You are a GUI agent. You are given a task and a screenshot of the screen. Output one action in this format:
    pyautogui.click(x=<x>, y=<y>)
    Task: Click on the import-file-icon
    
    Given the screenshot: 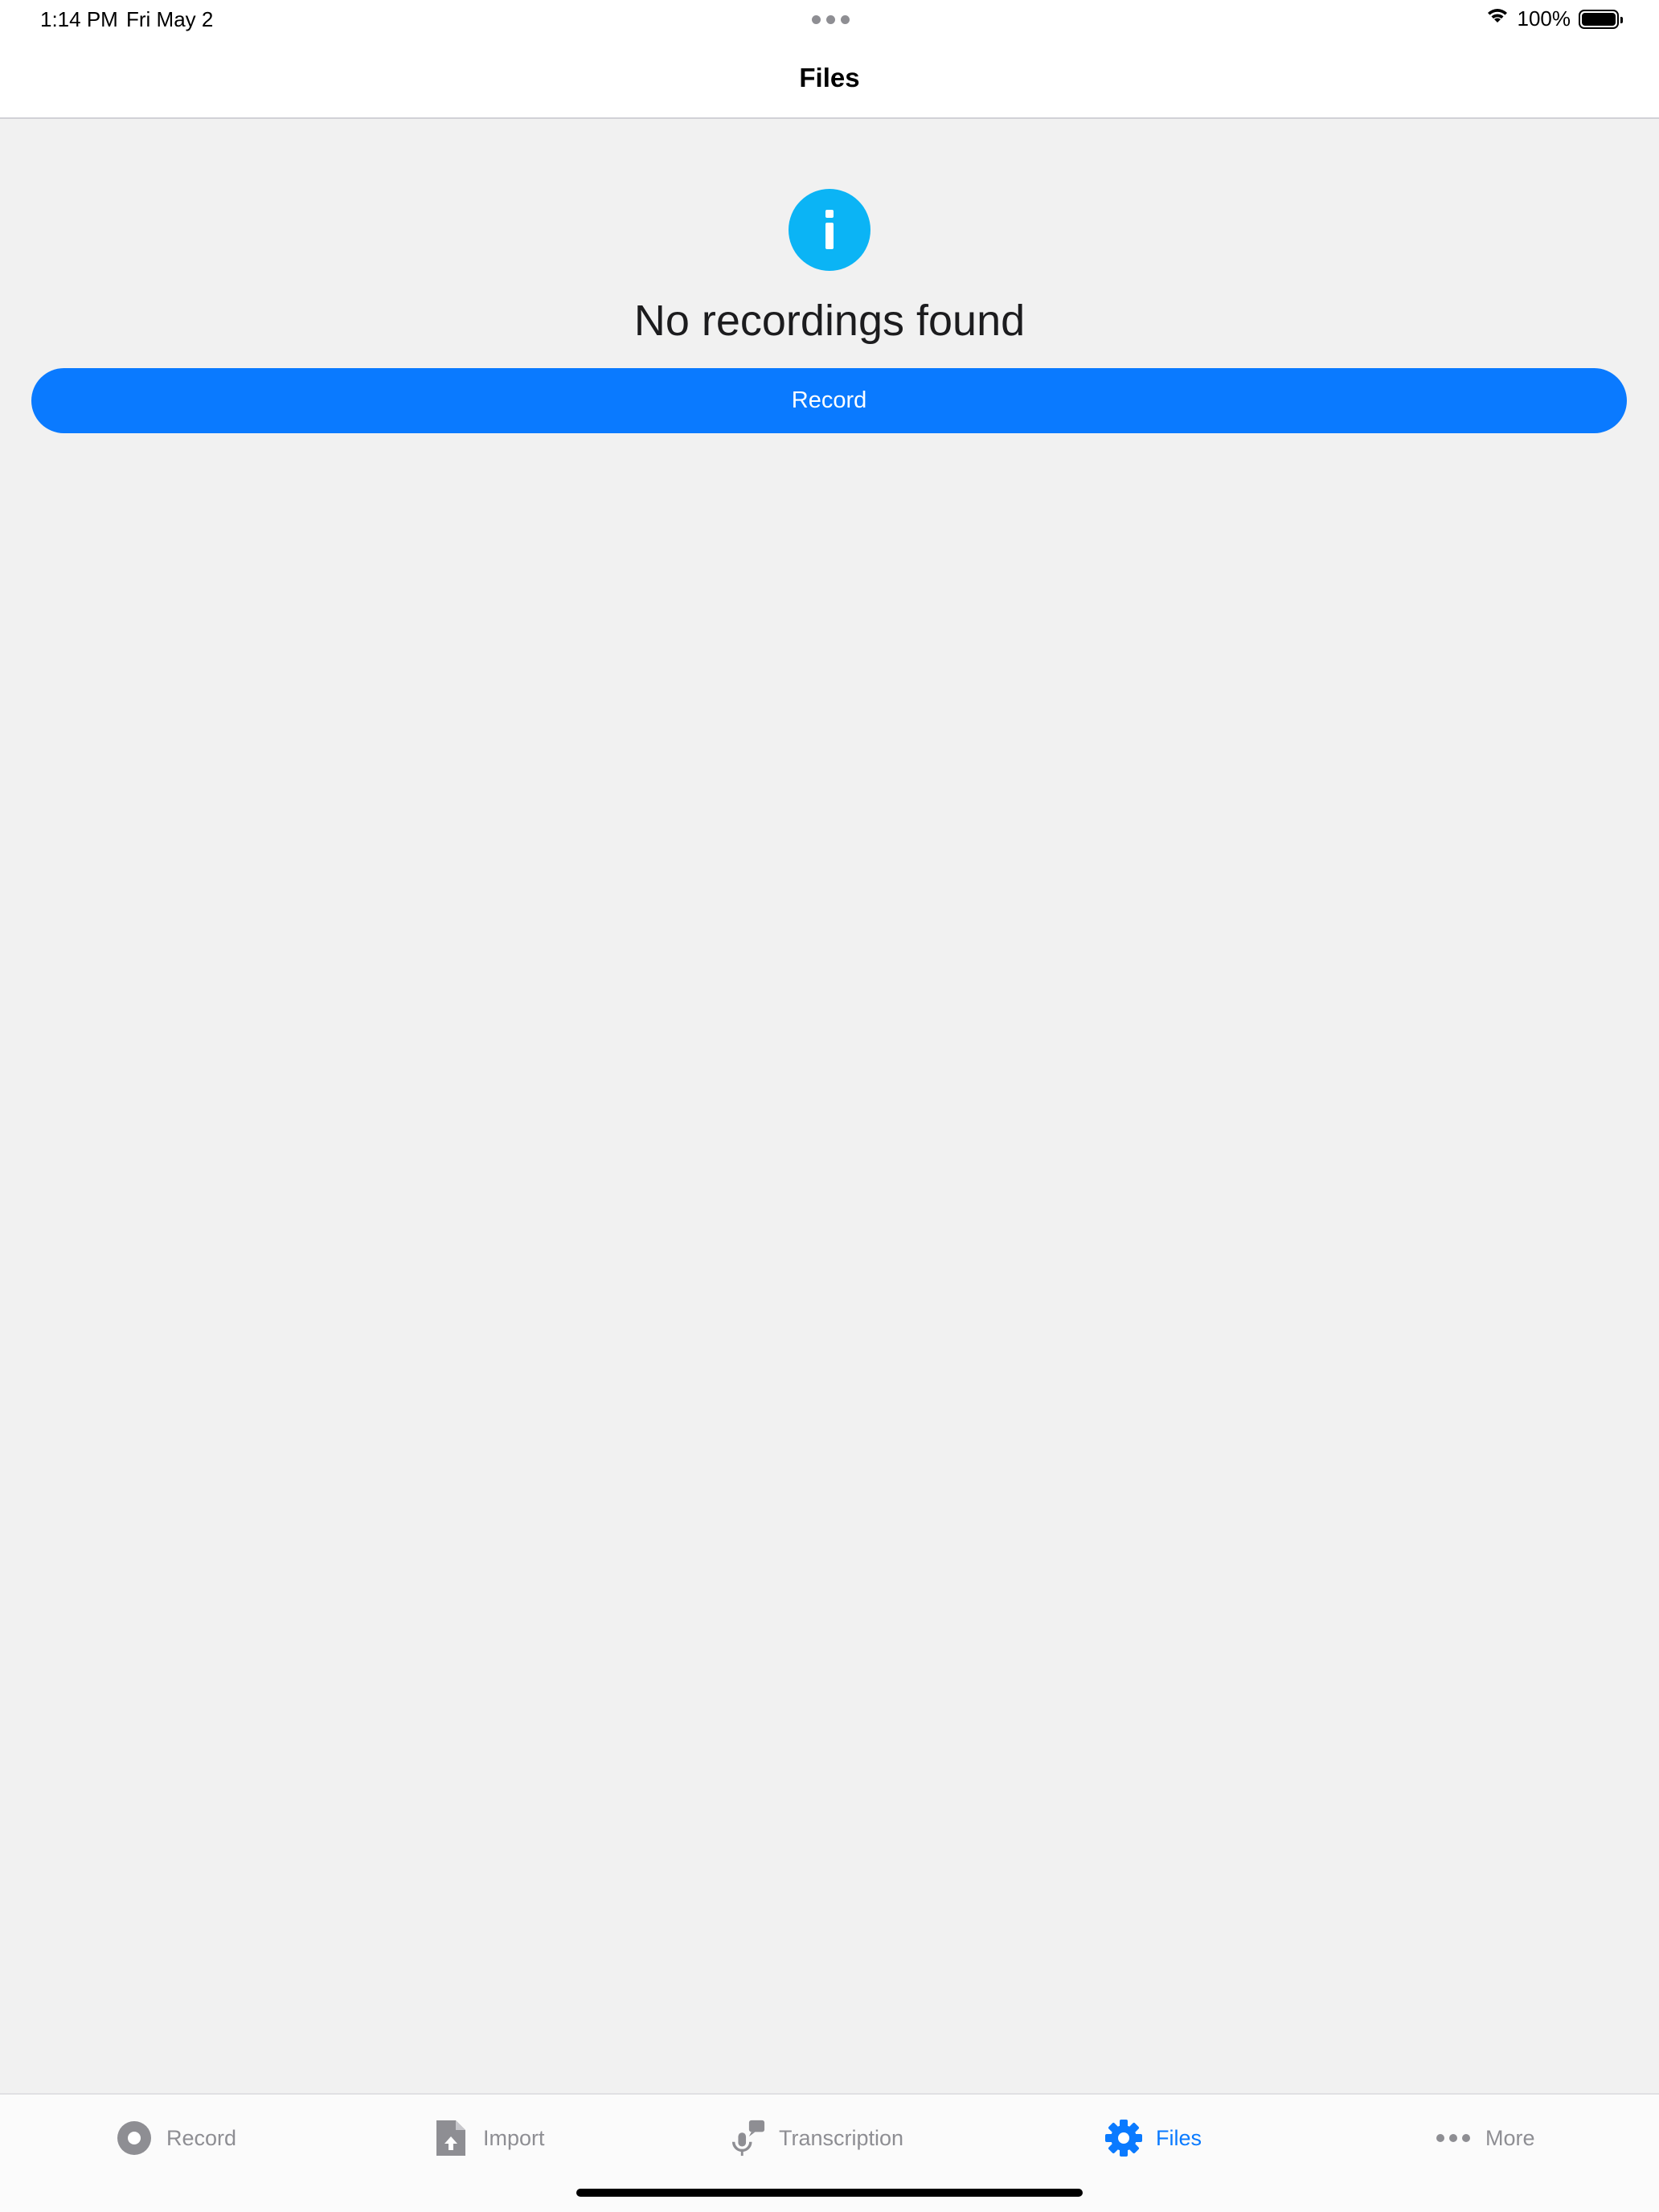 What is the action you would take?
    pyautogui.click(x=451, y=2138)
    